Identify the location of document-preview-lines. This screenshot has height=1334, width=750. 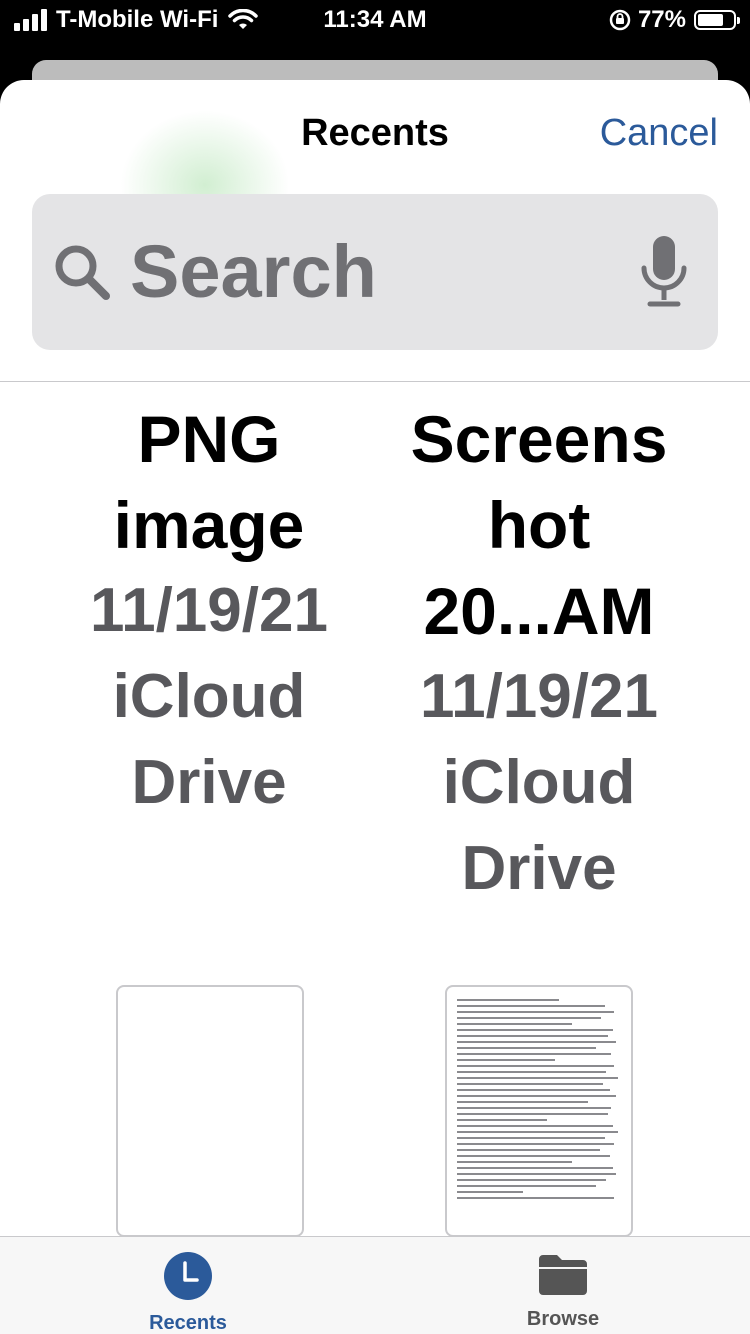
(539, 1101).